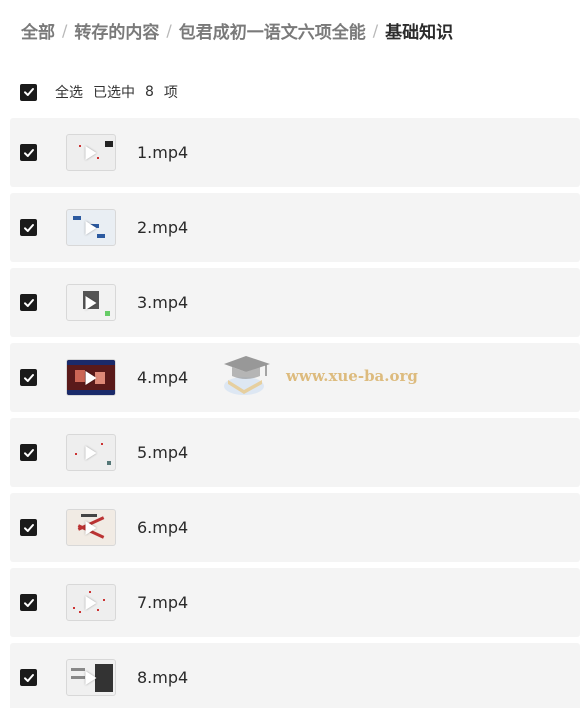  I want to click on selected-count: 8, so click(149, 92).